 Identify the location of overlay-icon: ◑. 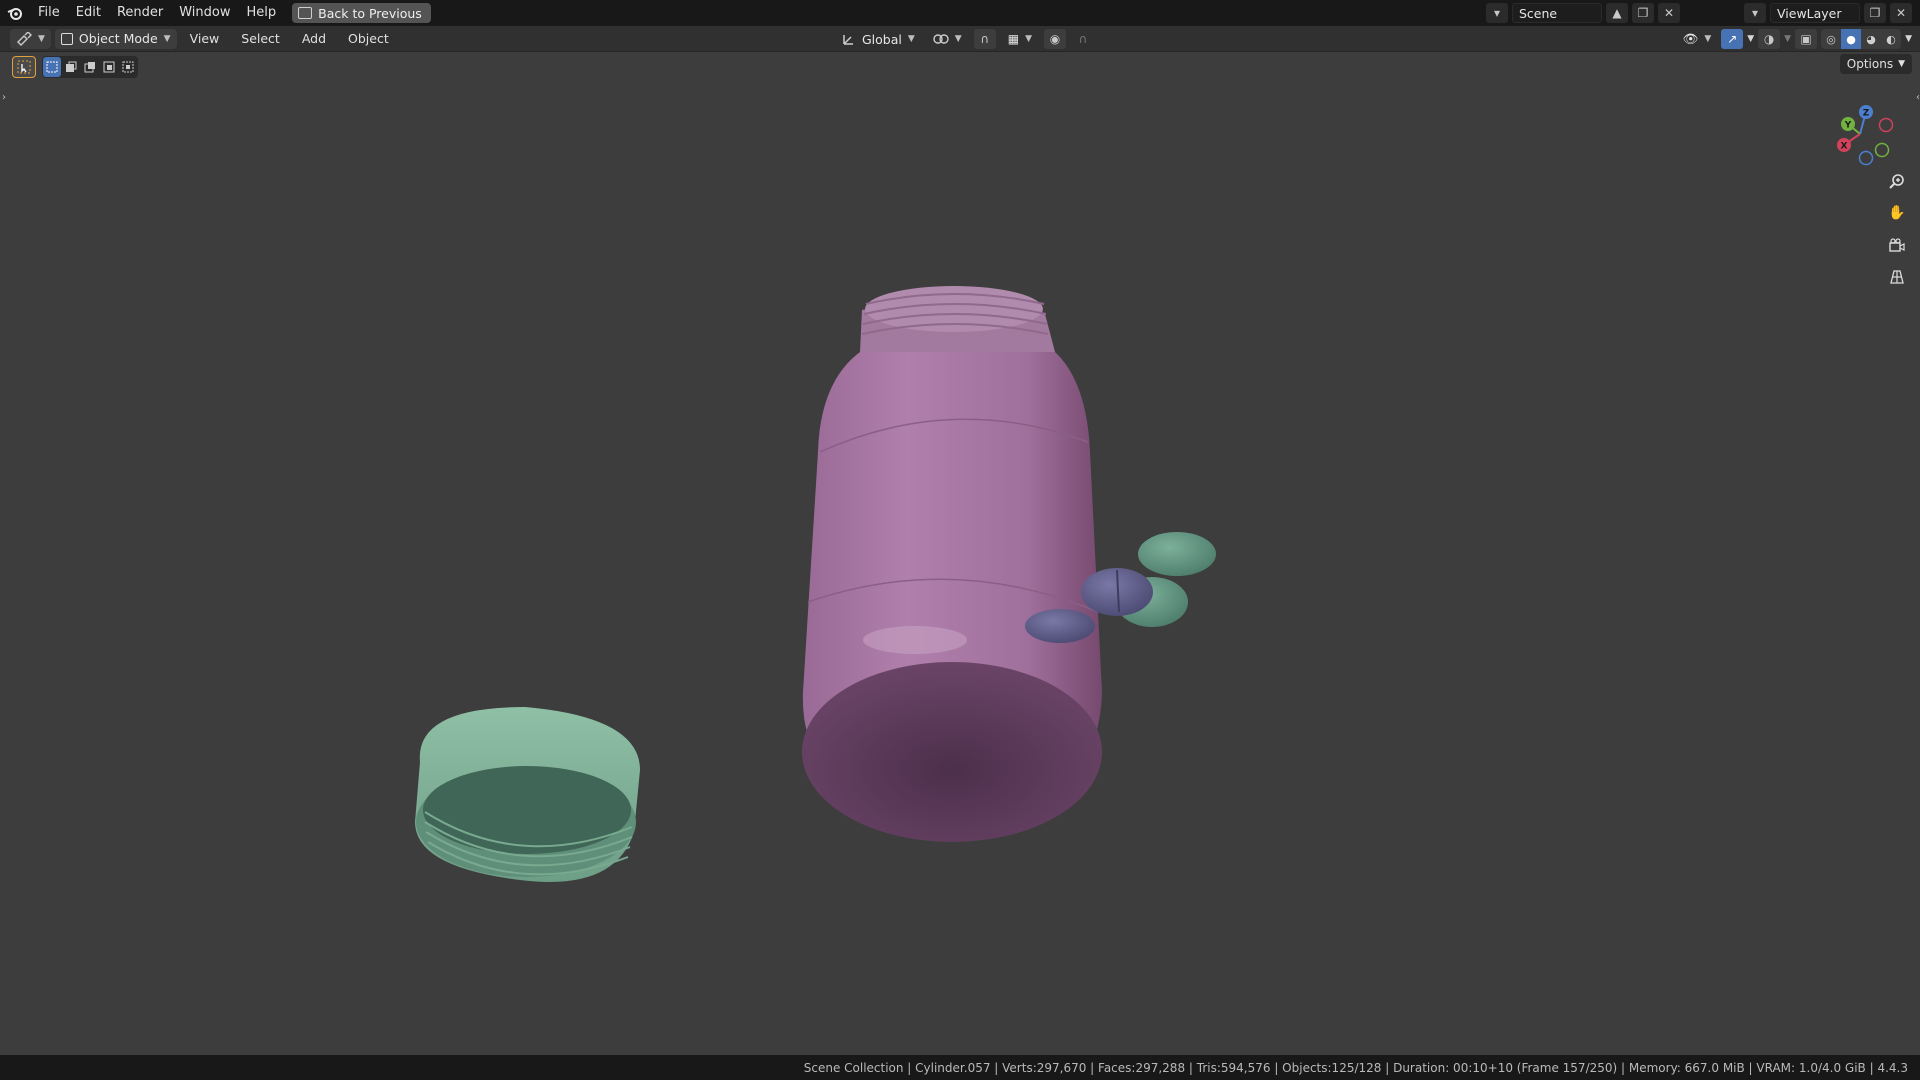
(1769, 39).